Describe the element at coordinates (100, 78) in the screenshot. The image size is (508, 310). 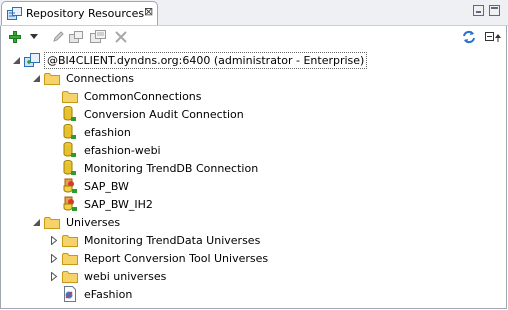
I see `connections-label: Connections` at that location.